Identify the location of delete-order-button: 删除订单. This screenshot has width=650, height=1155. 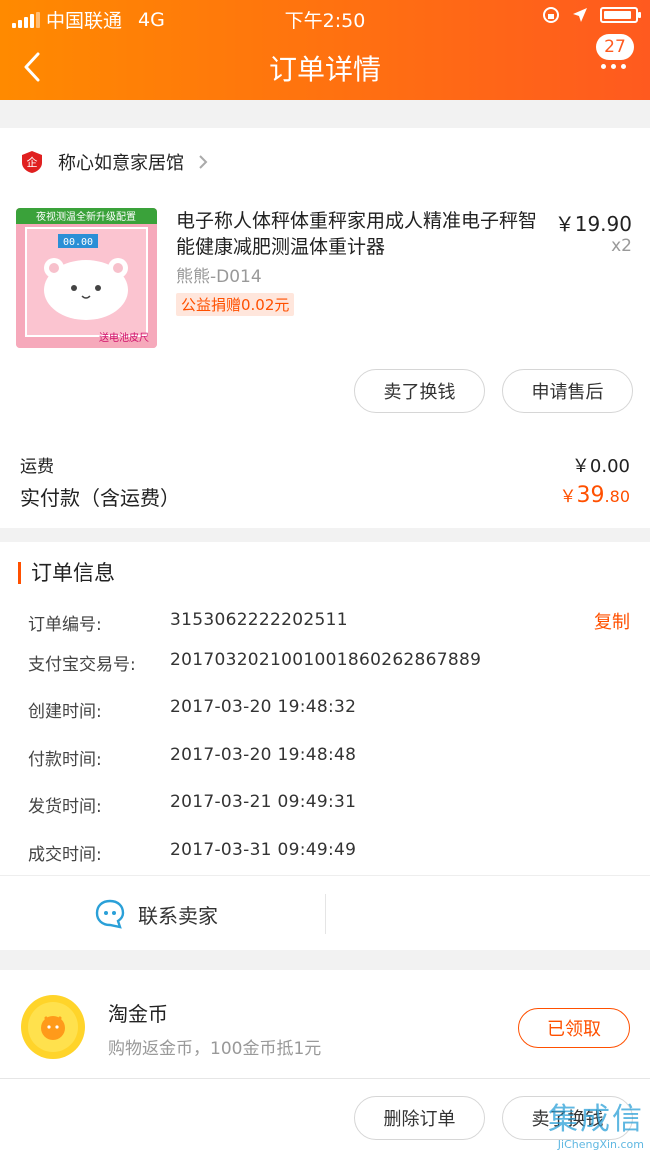
(419, 1118).